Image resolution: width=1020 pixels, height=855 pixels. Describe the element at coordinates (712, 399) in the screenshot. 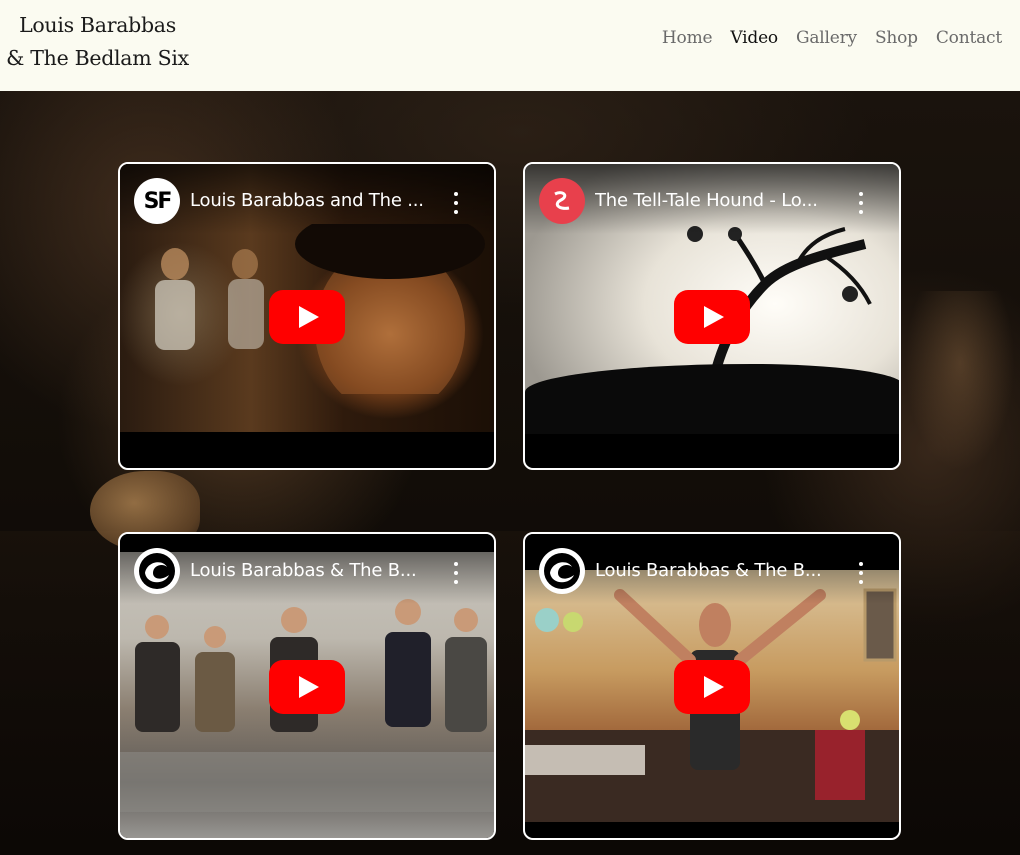

I see `hill-silhouette` at that location.